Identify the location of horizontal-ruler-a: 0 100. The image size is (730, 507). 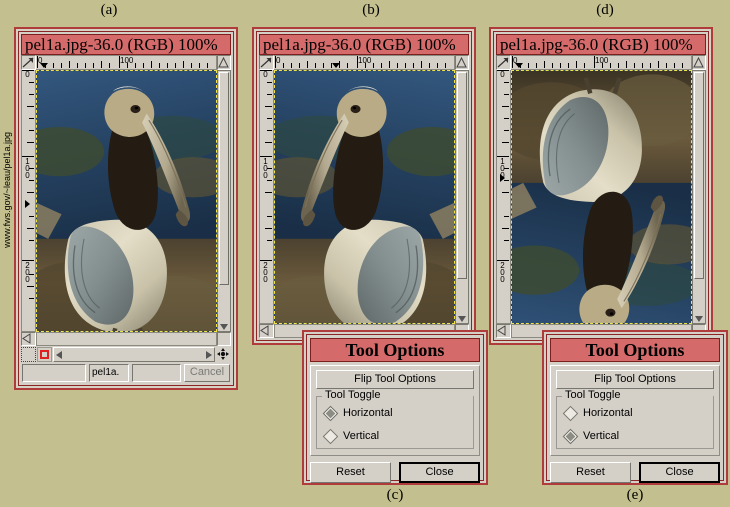
(126, 62).